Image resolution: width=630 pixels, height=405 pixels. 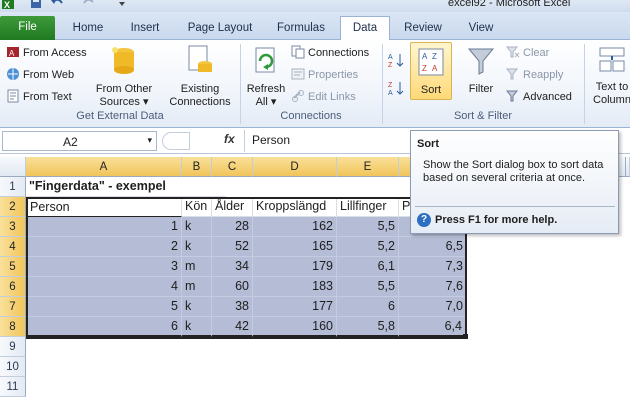 What do you see at coordinates (481, 71) in the screenshot?
I see `filter-button: Filter` at bounding box center [481, 71].